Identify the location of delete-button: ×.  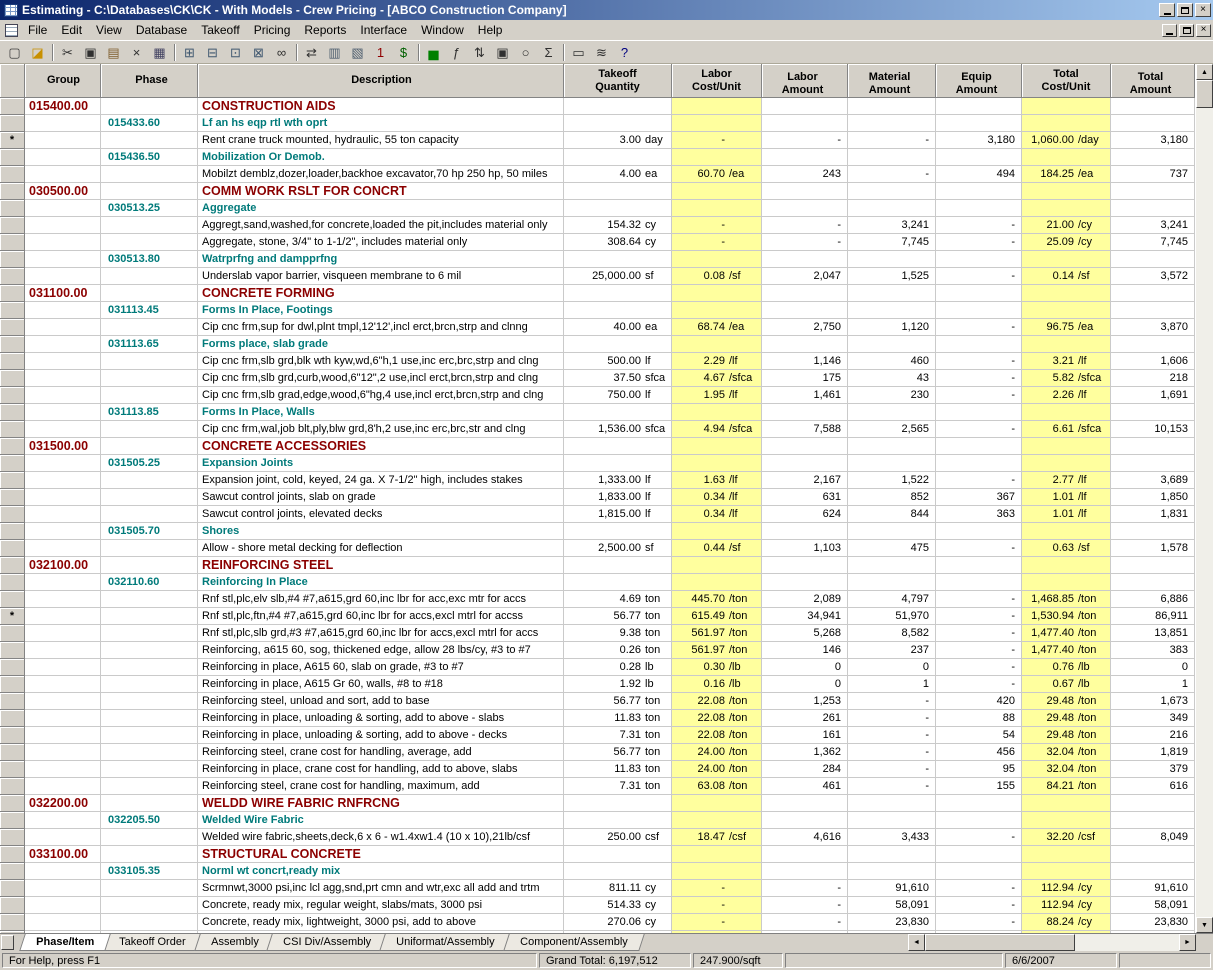
(136, 52).